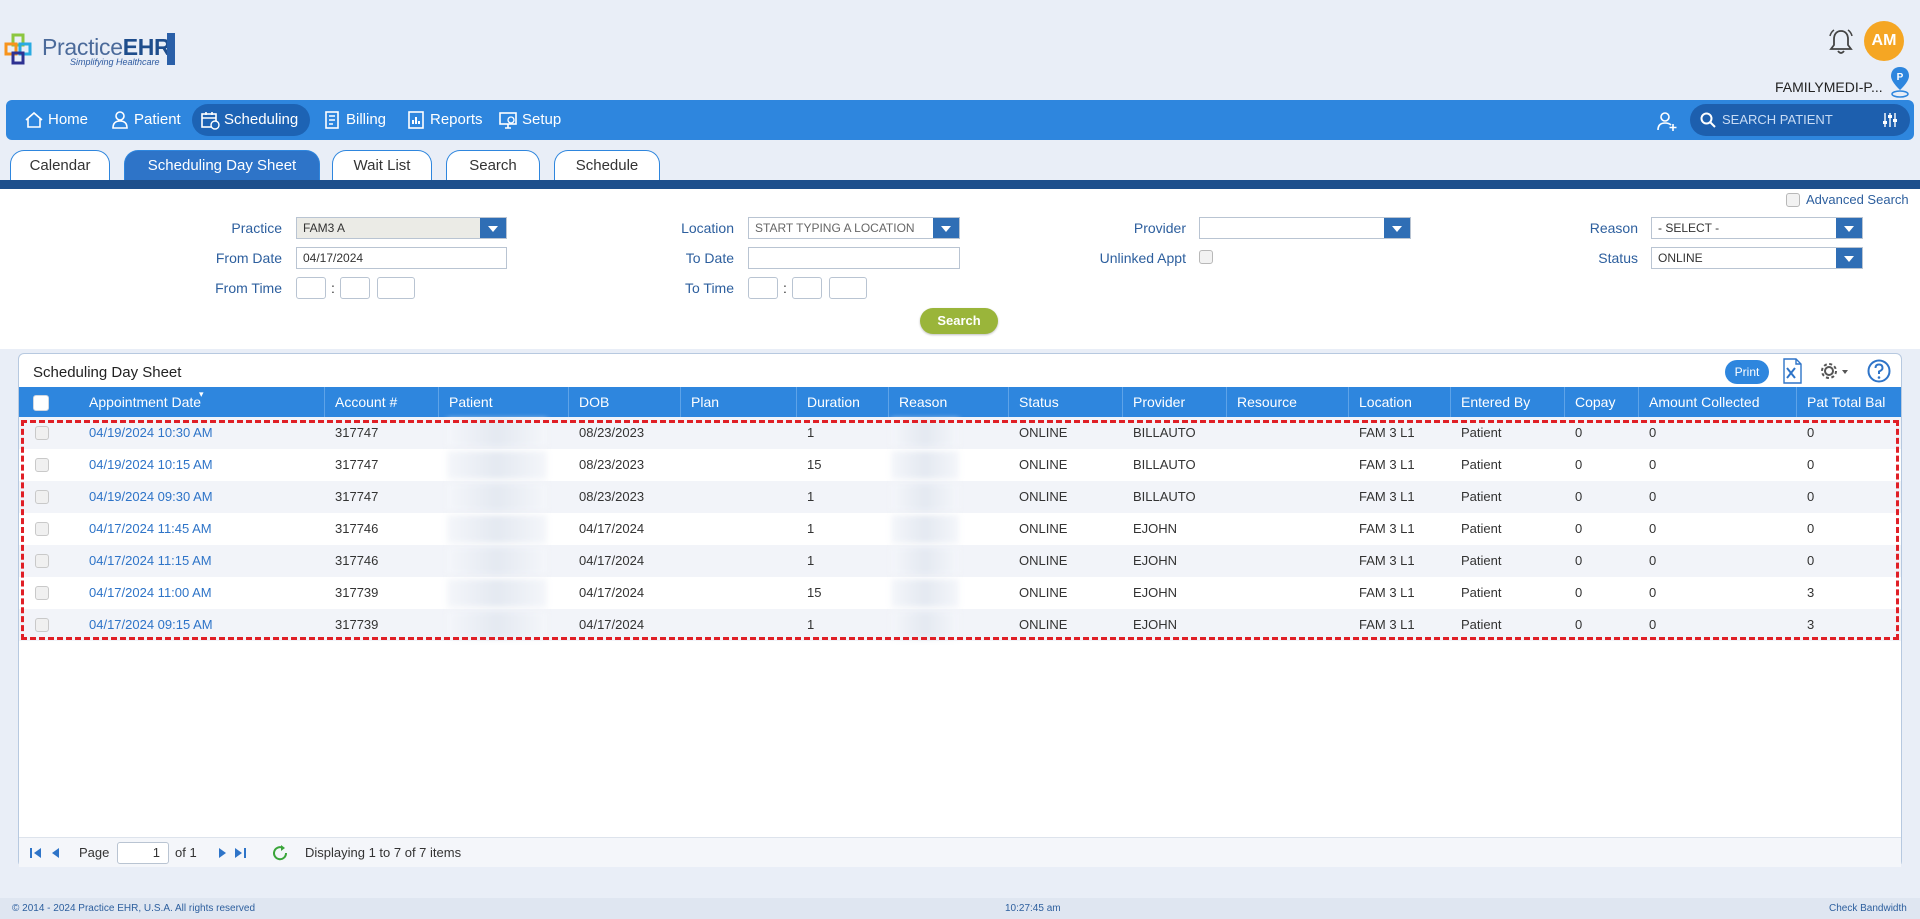 The width and height of the screenshot is (1920, 919). What do you see at coordinates (396, 288) in the screenshot?
I see `from-time-ampm` at bounding box center [396, 288].